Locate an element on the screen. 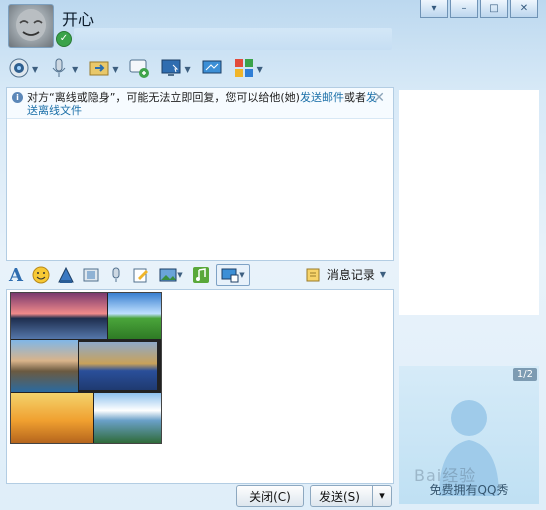 The width and height of the screenshot is (546, 510). sms-button is located at coordinates (139, 69).